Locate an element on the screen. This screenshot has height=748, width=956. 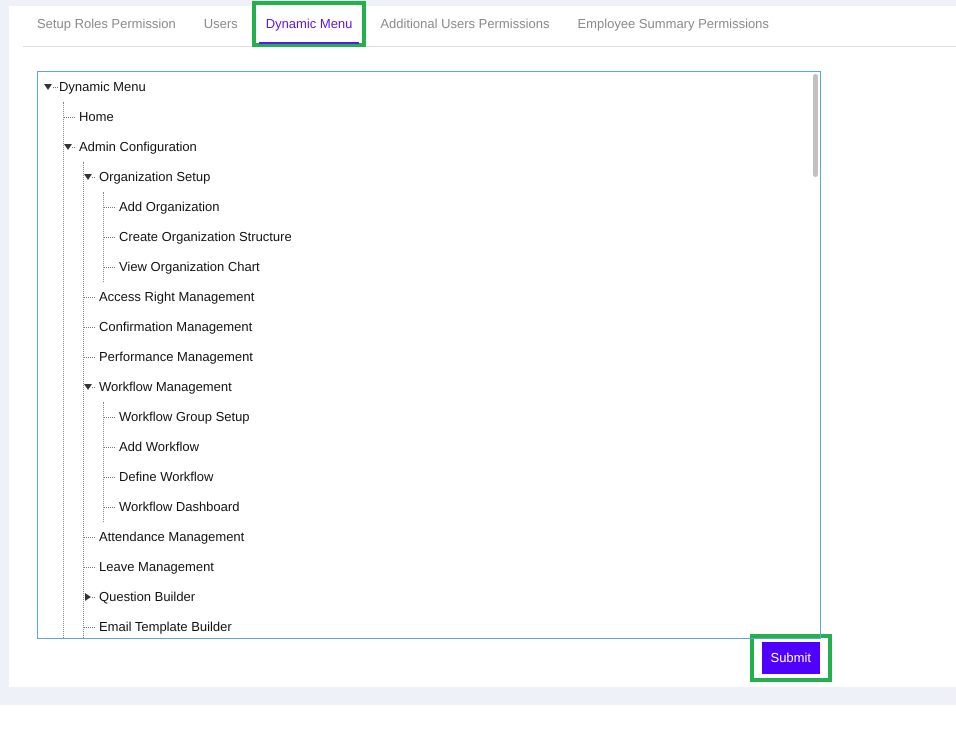
tree-item: Home is located at coordinates (96, 117).